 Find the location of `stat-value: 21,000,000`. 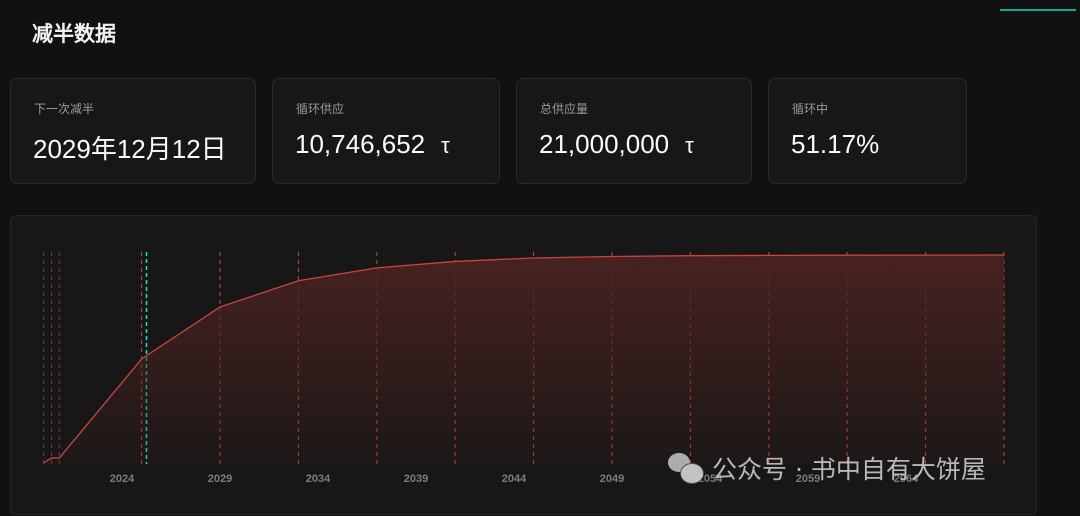

stat-value: 21,000,000 is located at coordinates (604, 144).